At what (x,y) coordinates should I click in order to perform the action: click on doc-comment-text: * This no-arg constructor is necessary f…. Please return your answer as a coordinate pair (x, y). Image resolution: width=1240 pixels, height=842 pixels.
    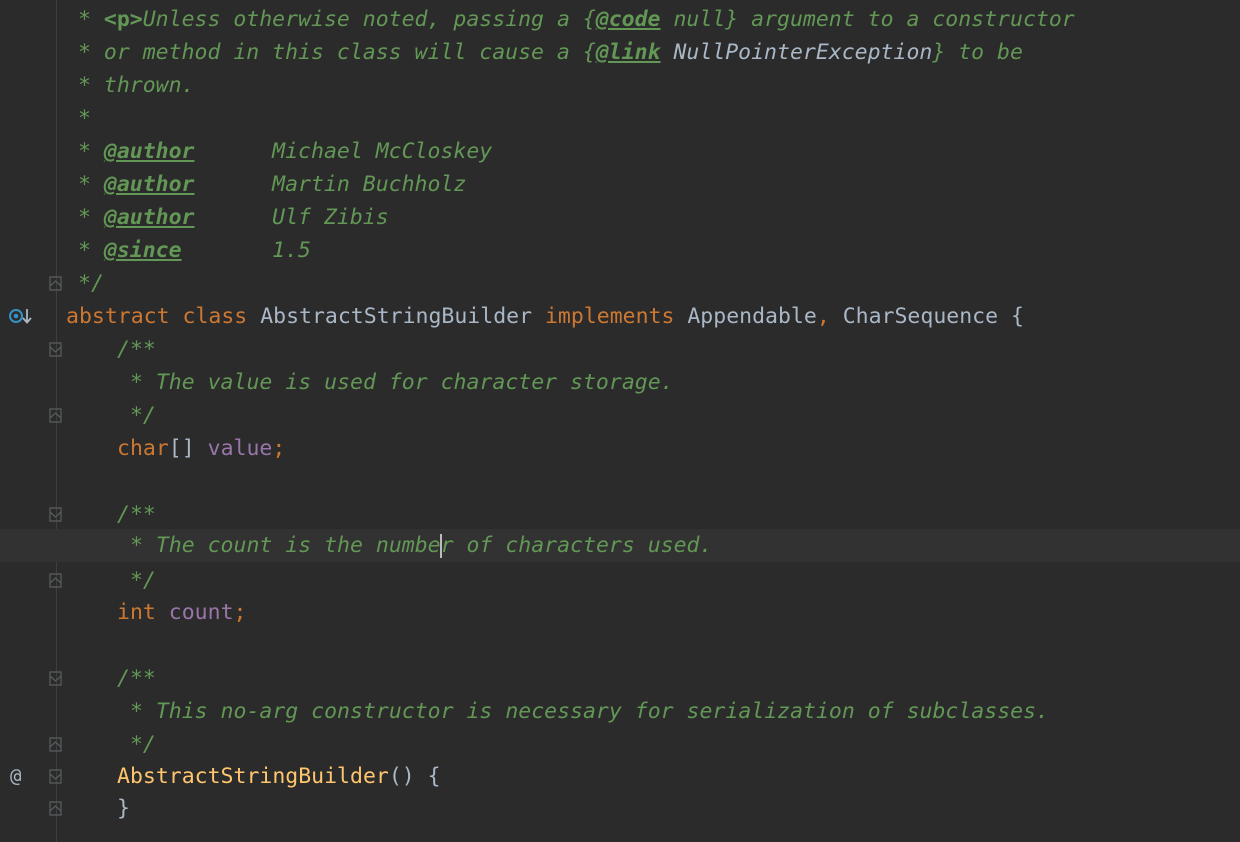
    Looking at the image, I should click on (583, 711).